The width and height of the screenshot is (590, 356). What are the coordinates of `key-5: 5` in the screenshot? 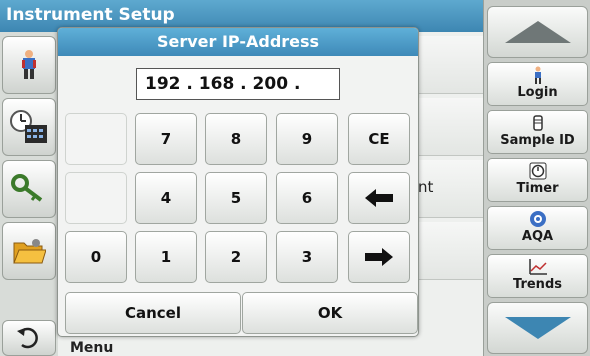 It's located at (236, 198).